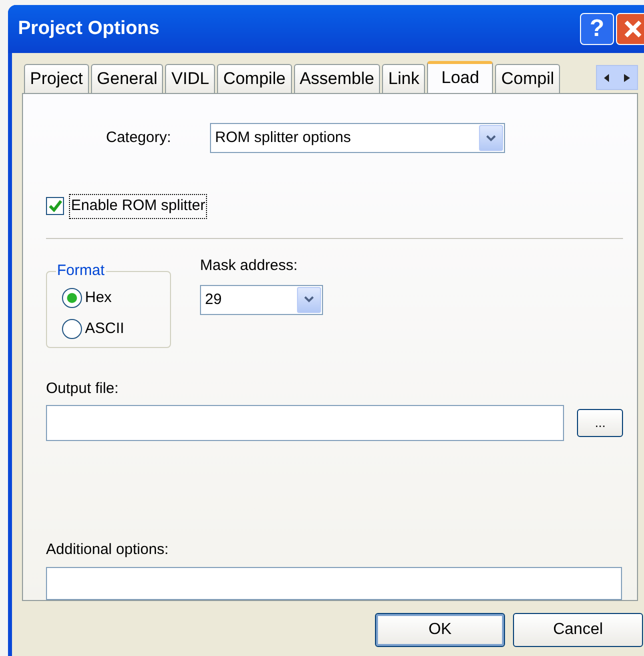 Image resolution: width=644 pixels, height=656 pixels. What do you see at coordinates (627, 78) in the screenshot?
I see `right-arrow-icon` at bounding box center [627, 78].